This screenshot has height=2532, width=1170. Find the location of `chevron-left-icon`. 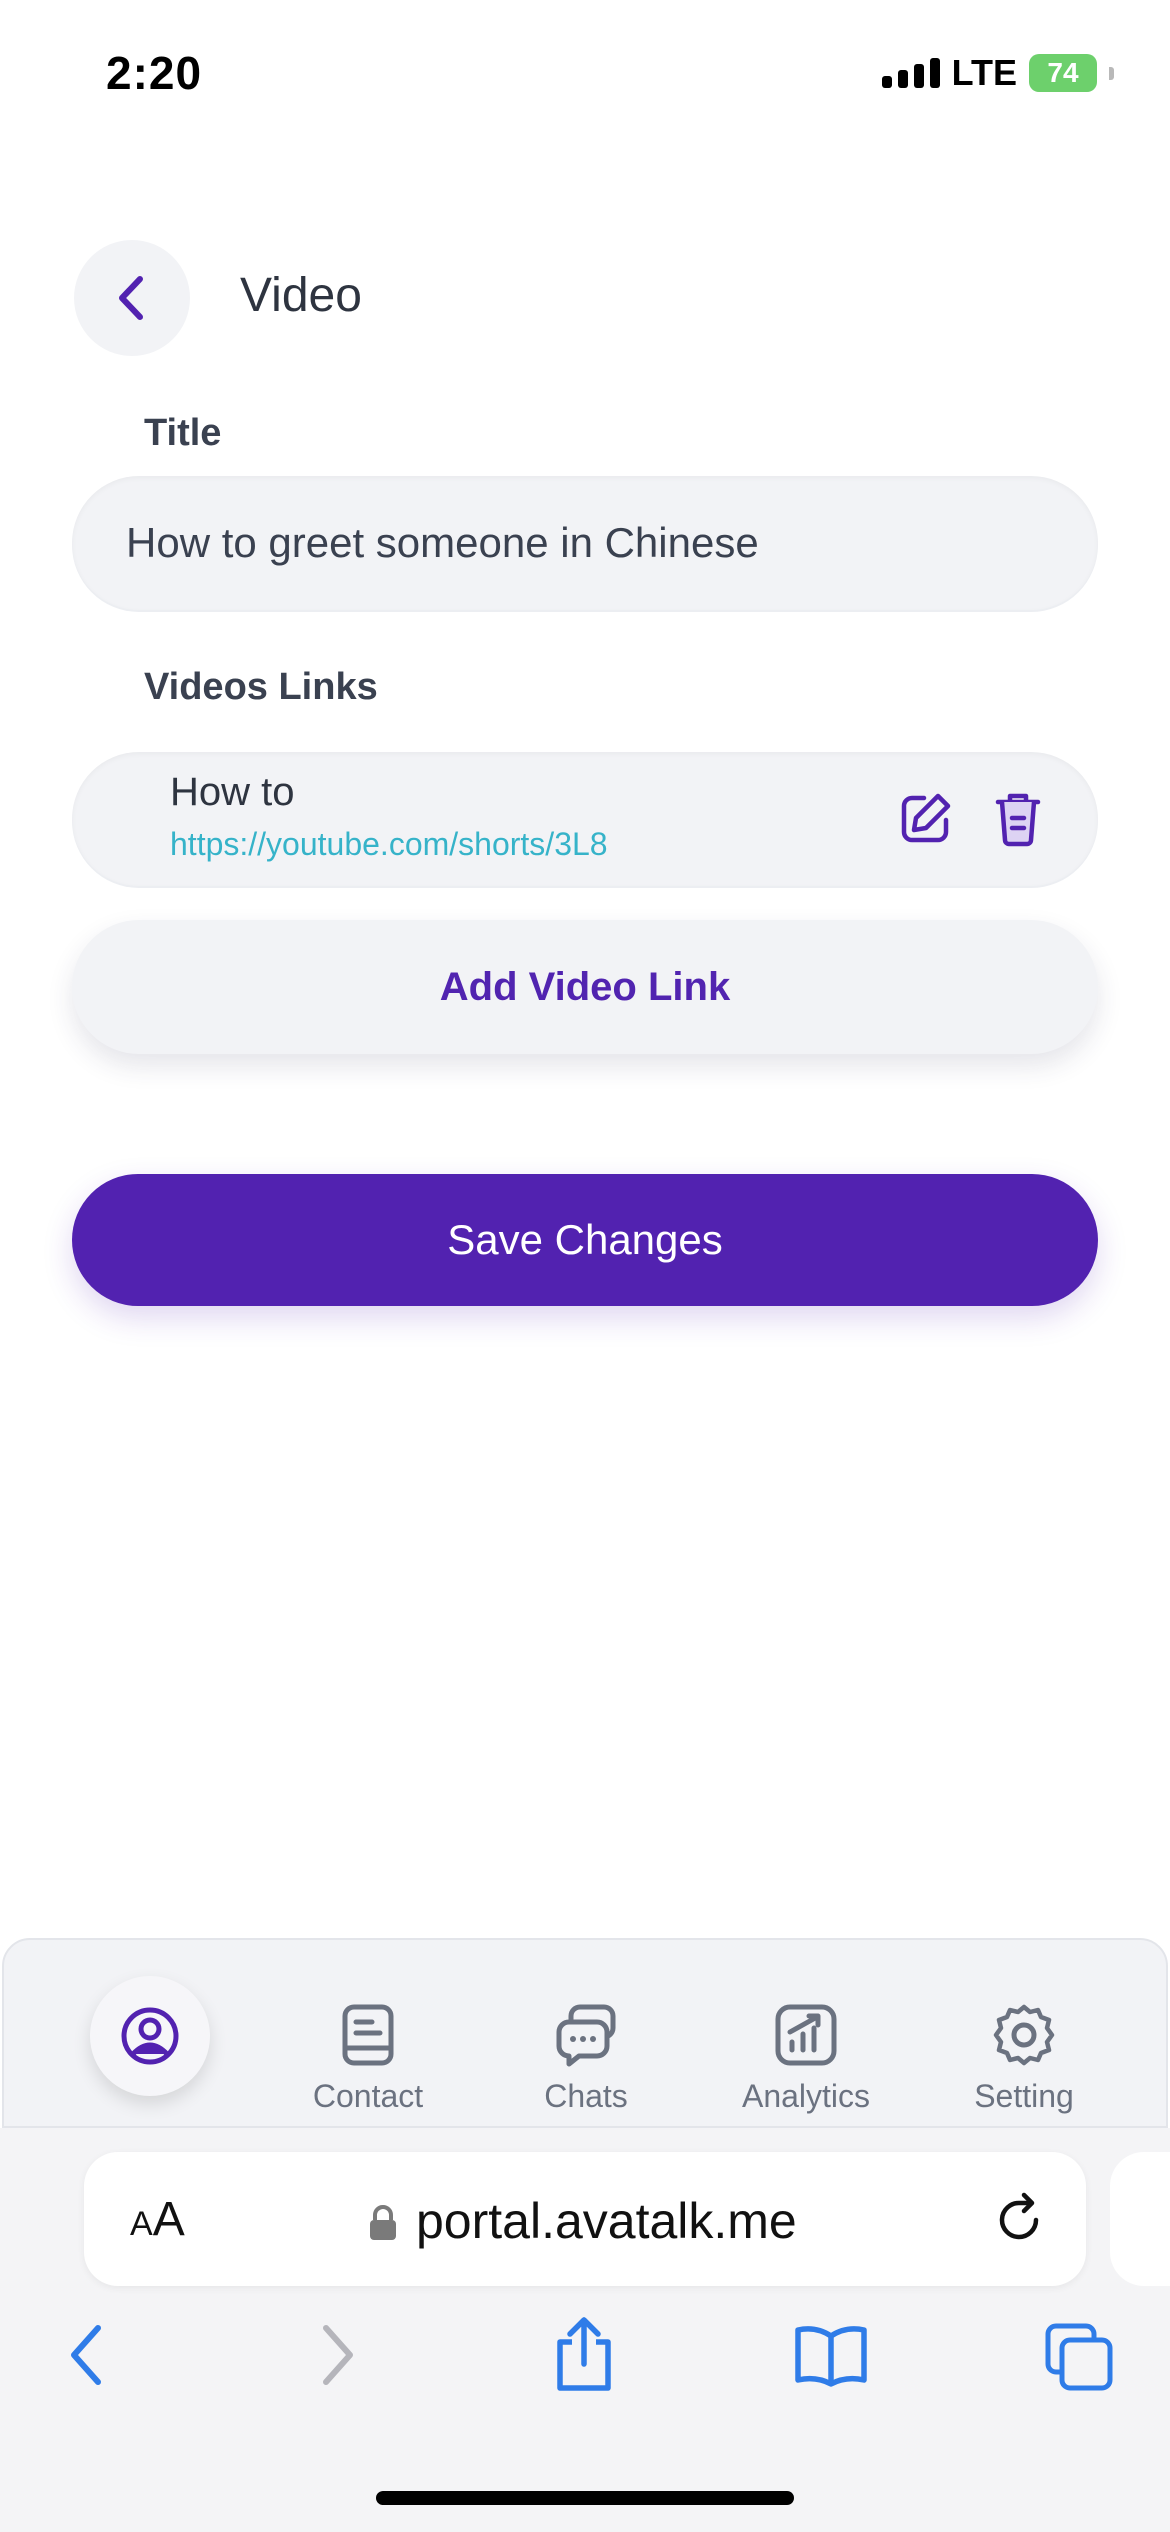

chevron-left-icon is located at coordinates (131, 298).